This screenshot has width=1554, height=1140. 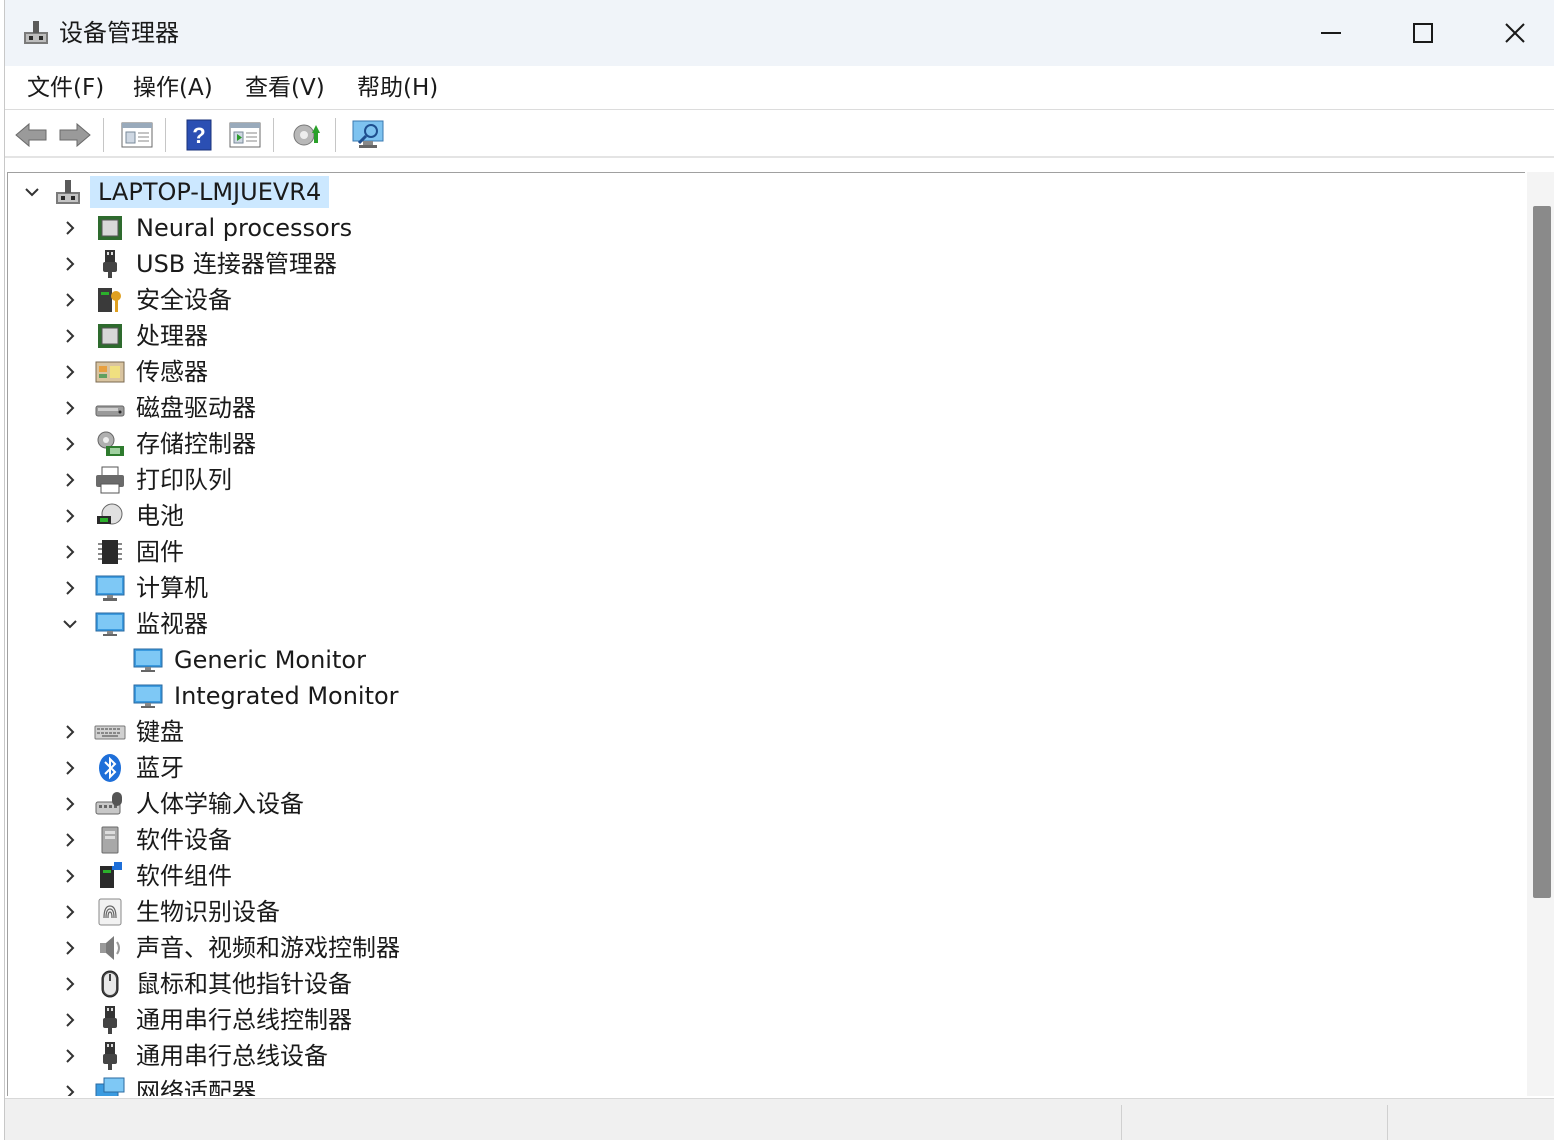 I want to click on tree-item-18: 声音、视频和游戏控制器, so click(x=458, y=948).